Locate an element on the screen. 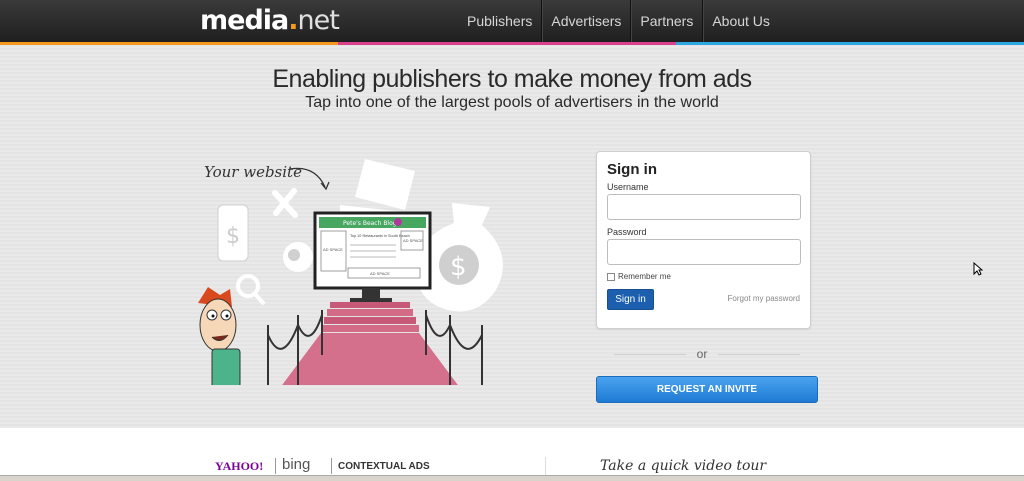 This screenshot has height=481, width=1024. signin-title: Sign in is located at coordinates (632, 169).